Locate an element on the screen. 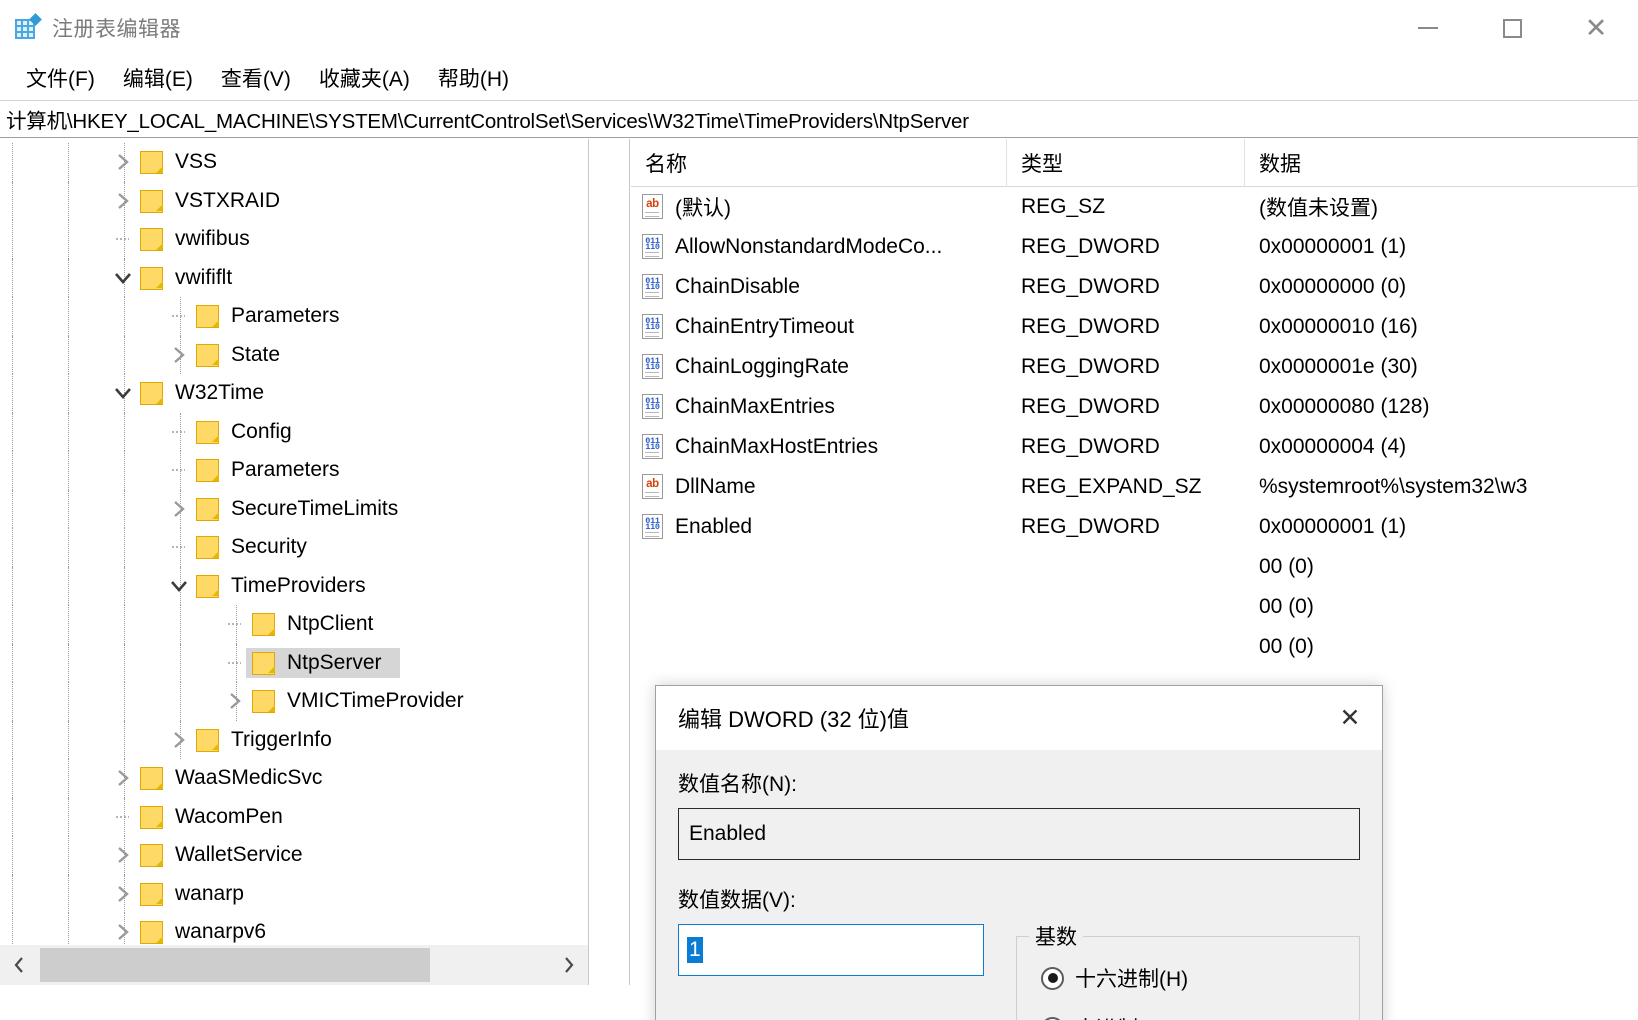 This screenshot has height=1020, width=1638. value-name-cell: 011 110 ChainLoggingRate is located at coordinates (819, 367).